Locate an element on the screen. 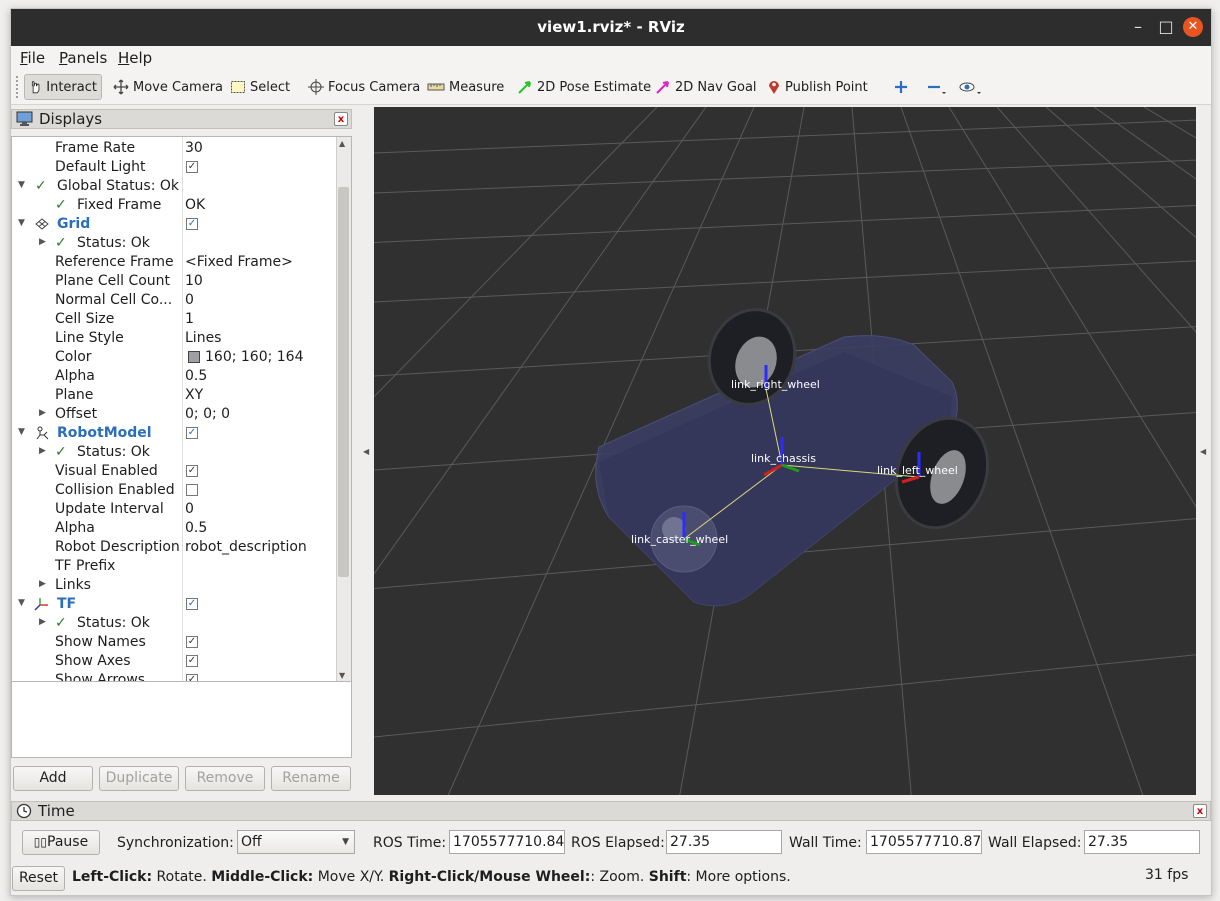 This screenshot has width=1220, height=901. splitter-right-arrow-icon: ◀ is located at coordinates (1203, 451).